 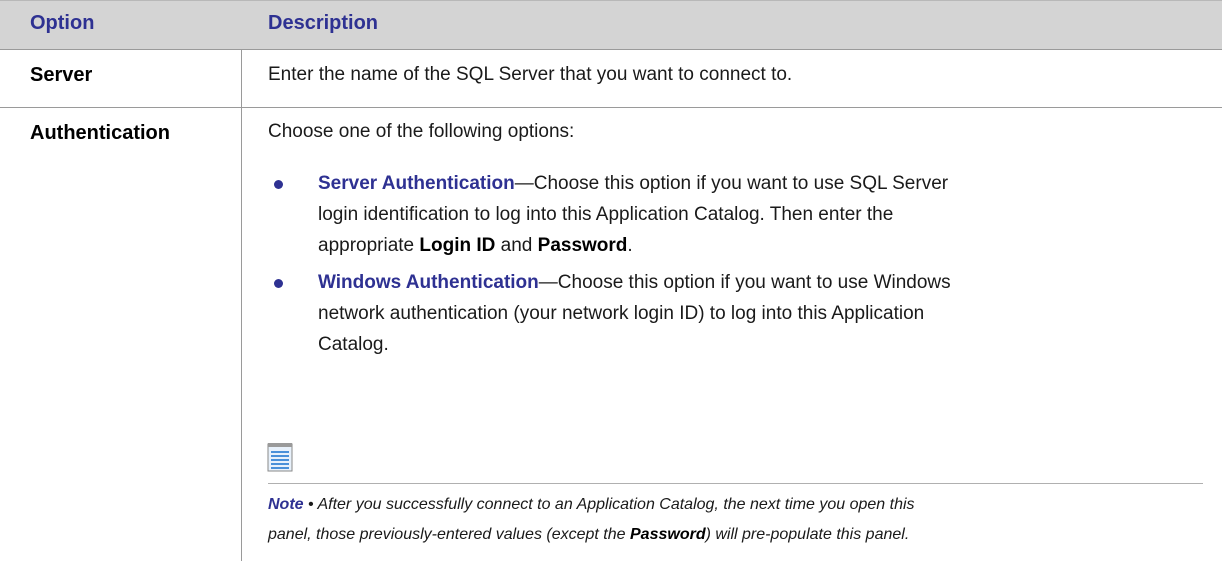 What do you see at coordinates (369, 245) in the screenshot?
I see `bullet-text: appropriate` at bounding box center [369, 245].